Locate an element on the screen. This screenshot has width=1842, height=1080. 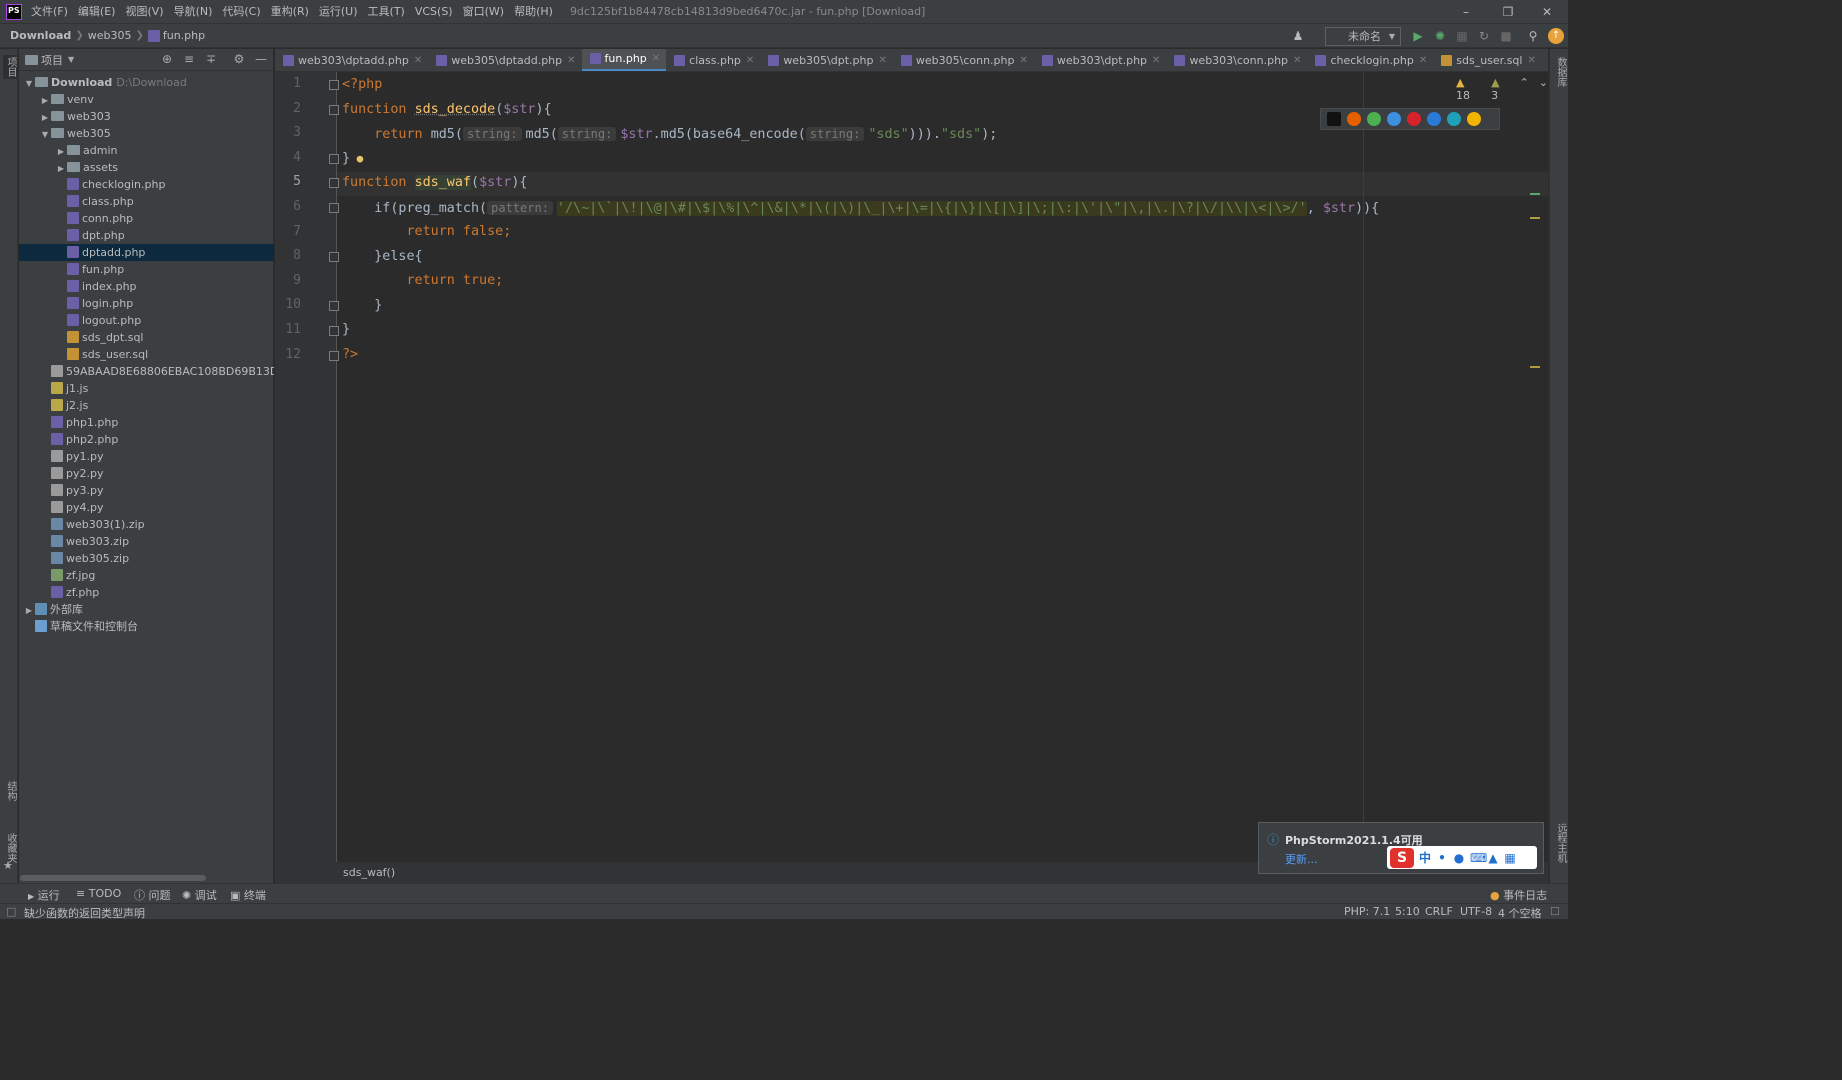
menu-navigate: 导航(N) is located at coordinates (193, 12).